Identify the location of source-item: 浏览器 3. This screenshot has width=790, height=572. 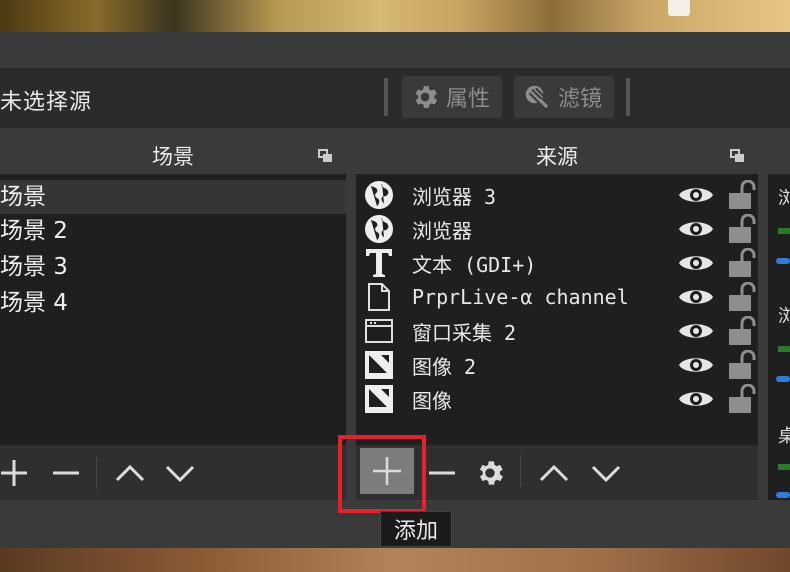
(561, 195).